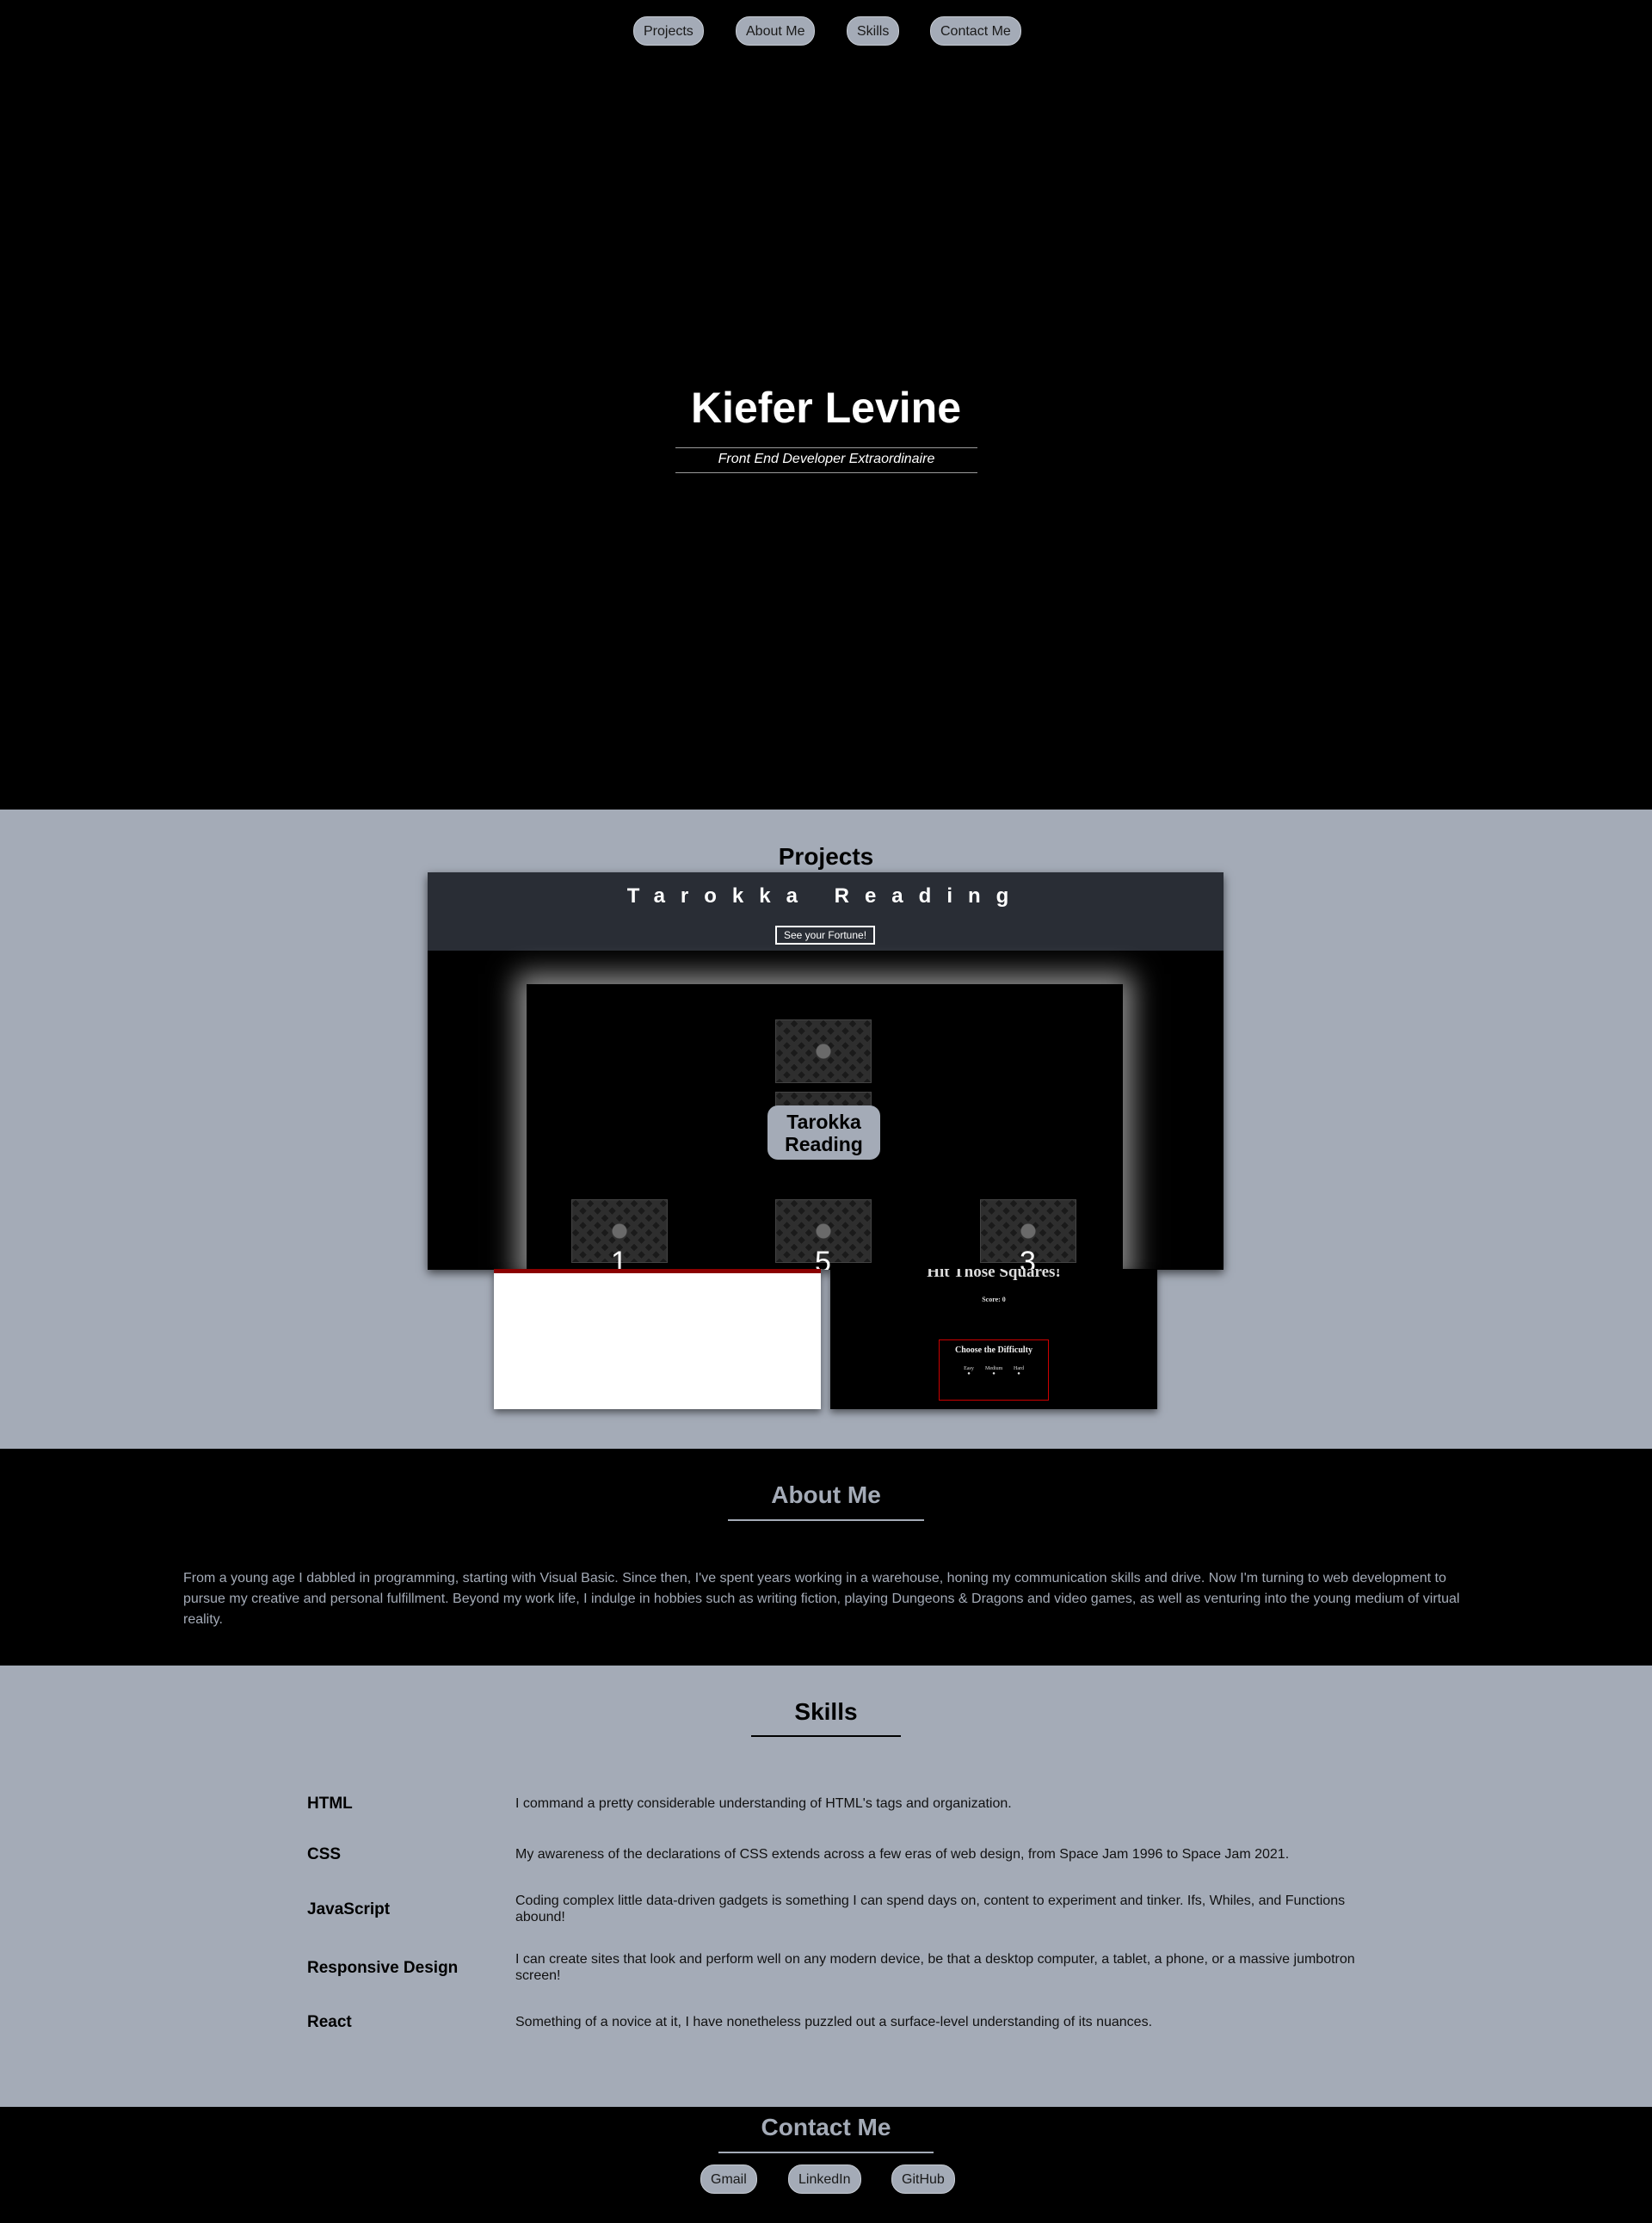  Describe the element at coordinates (329, 2022) in the screenshot. I see `skill-name: React` at that location.